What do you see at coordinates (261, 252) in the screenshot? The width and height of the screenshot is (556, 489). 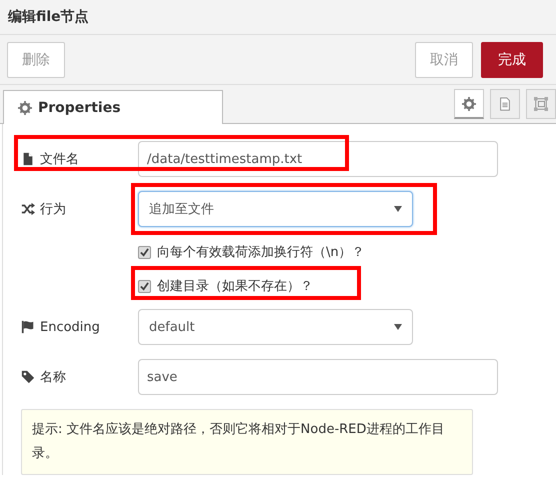 I see `checkbox-label: 向每个有效载荷添加换行符（\n）？` at bounding box center [261, 252].